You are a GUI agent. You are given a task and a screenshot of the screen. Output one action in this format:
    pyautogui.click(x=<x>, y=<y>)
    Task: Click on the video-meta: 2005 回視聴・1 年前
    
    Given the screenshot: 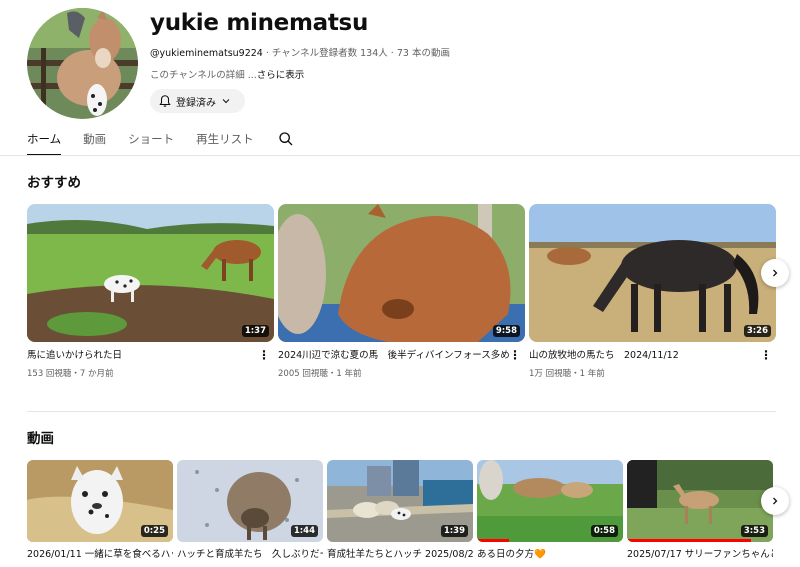 What is the action you would take?
    pyautogui.click(x=320, y=374)
    